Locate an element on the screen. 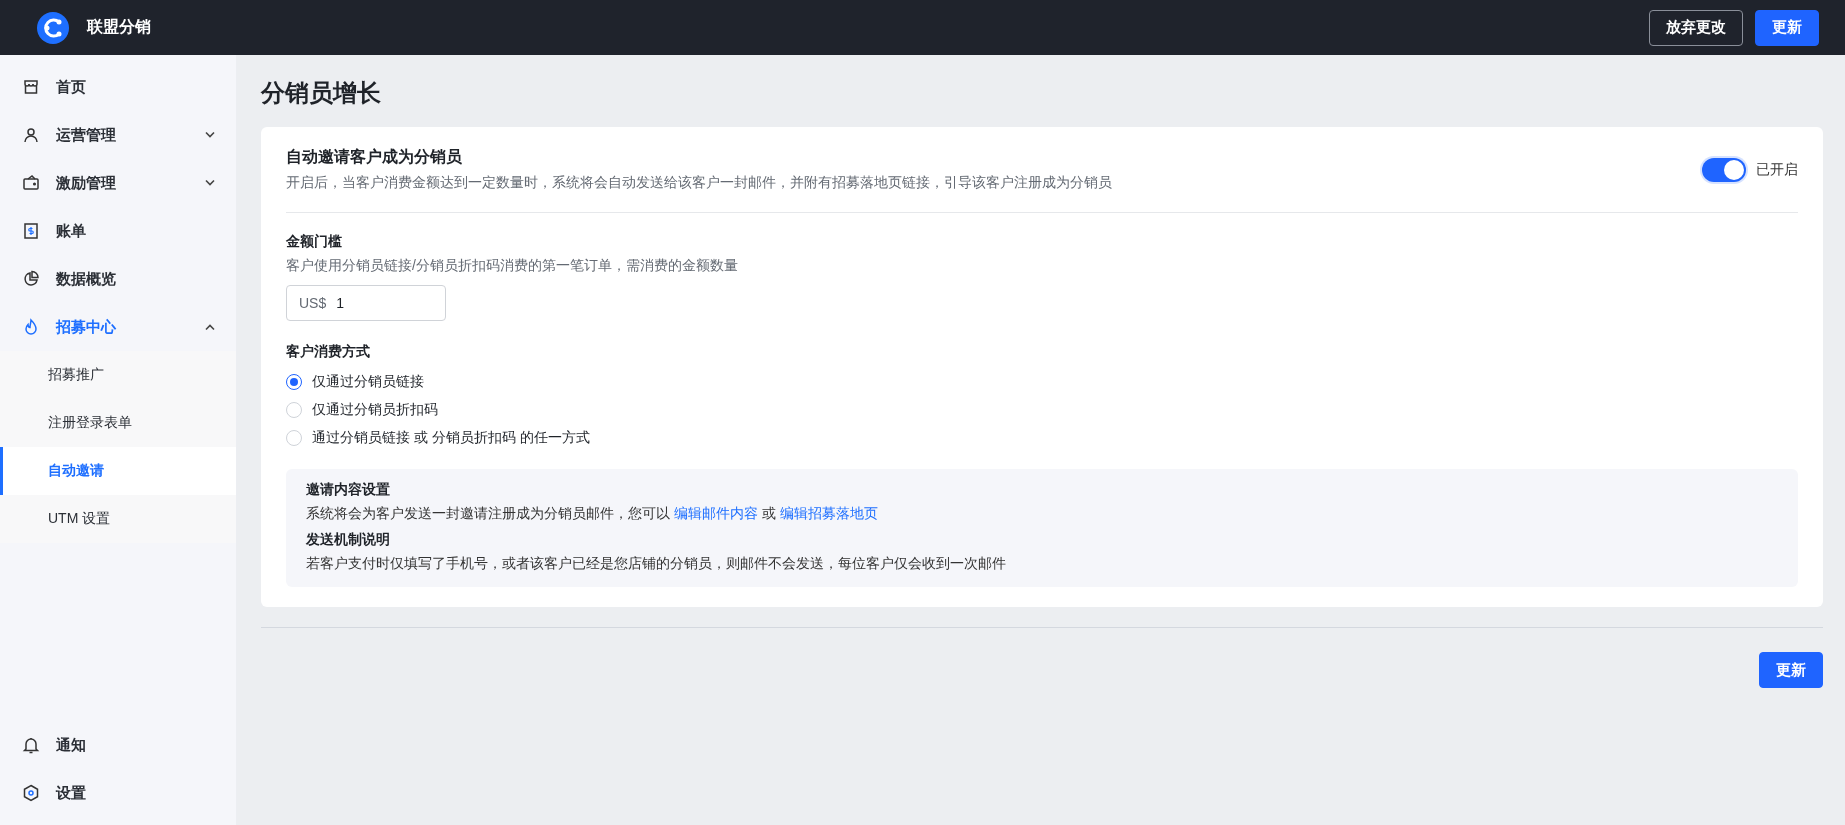 This screenshot has width=1845, height=825. info-title: 发送机制说明 is located at coordinates (348, 540).